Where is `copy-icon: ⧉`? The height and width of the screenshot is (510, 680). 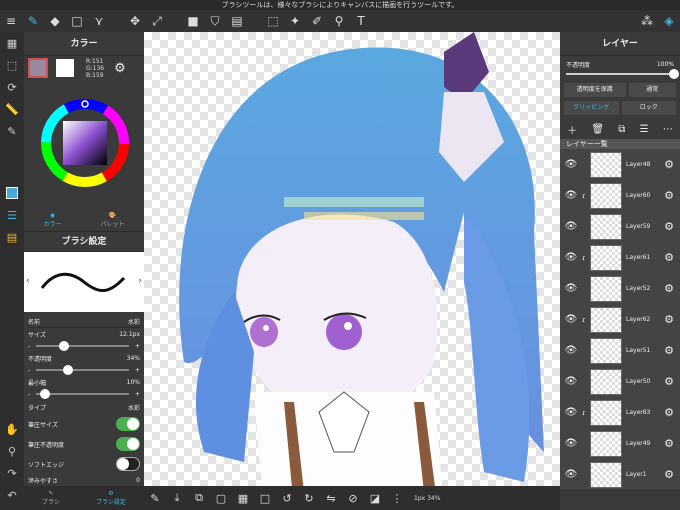 copy-icon: ⧉ is located at coordinates (199, 498).